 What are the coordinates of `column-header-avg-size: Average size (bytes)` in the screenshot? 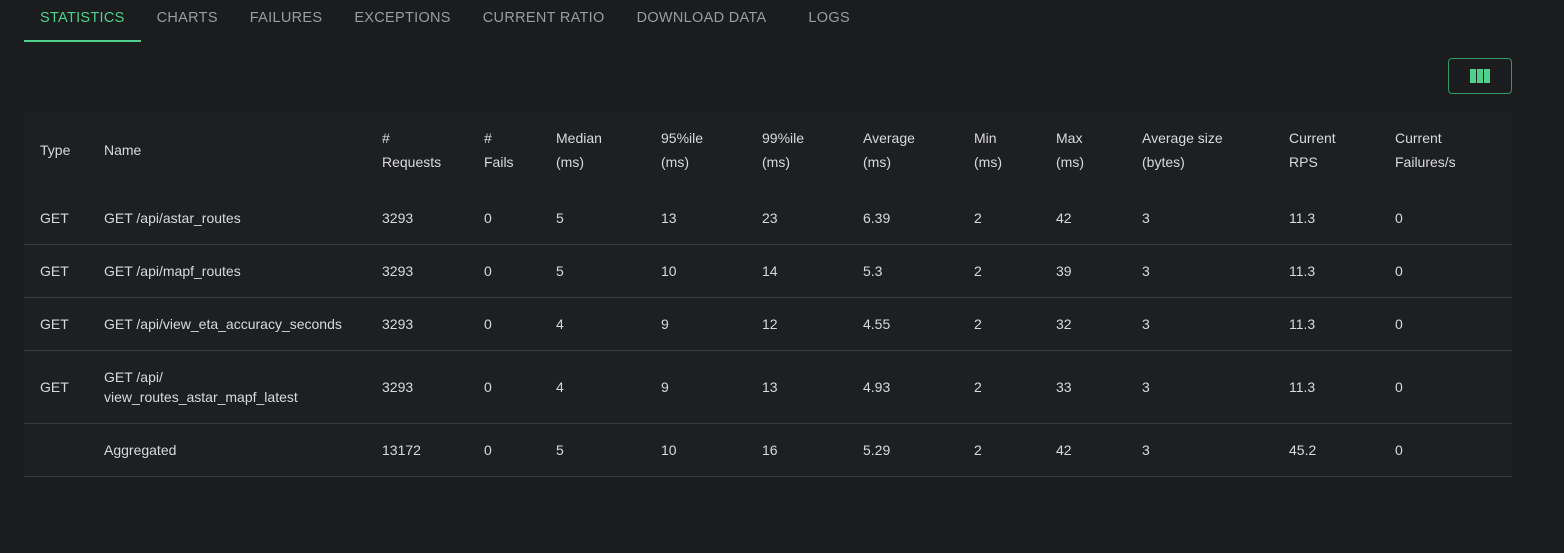 It's located at (1199, 152).